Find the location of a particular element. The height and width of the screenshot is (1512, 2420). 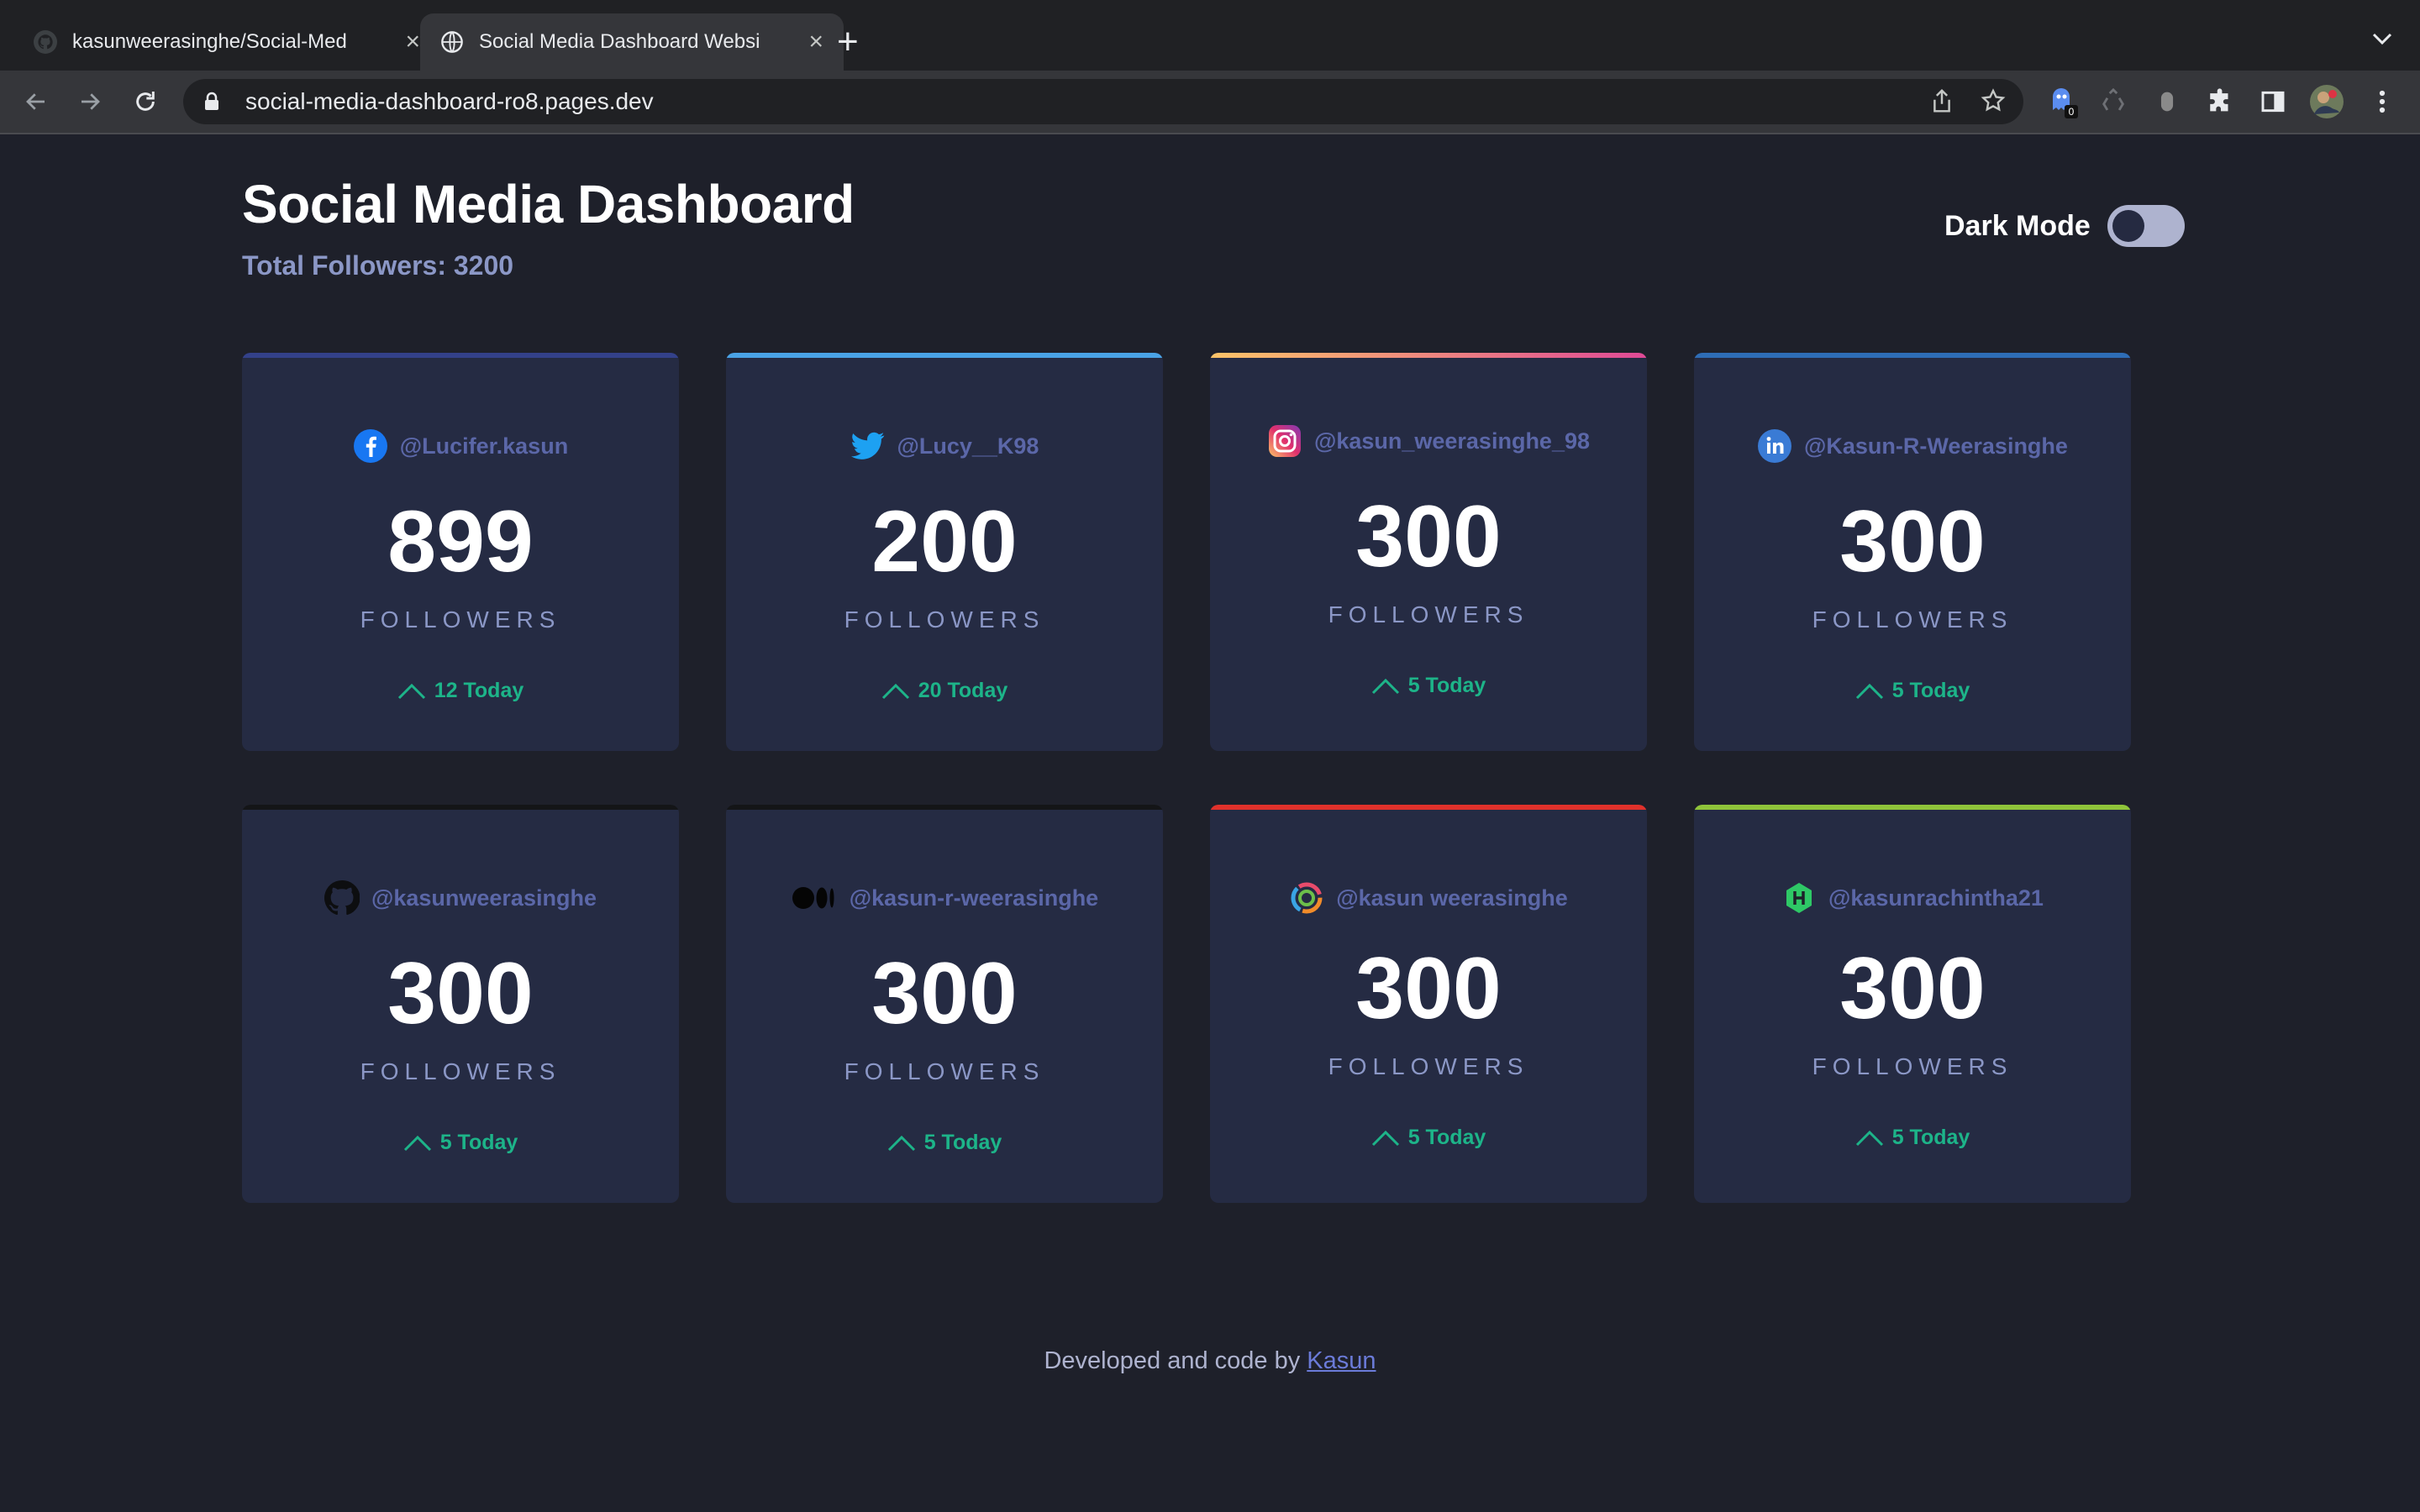

card-handle-row: @Lucy__K98 is located at coordinates (944, 446).